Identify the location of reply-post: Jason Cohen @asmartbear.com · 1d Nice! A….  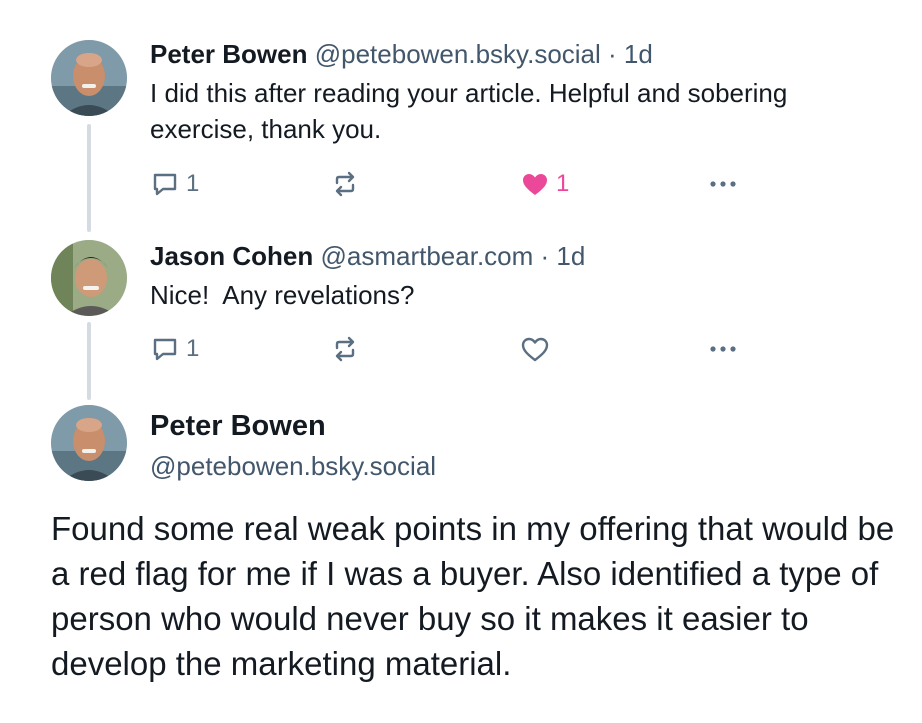
(536, 276).